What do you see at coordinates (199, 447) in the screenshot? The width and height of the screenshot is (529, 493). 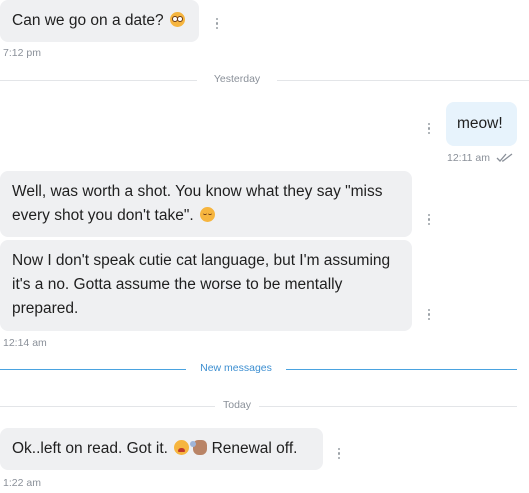 I see `waving-hand-icon` at bounding box center [199, 447].